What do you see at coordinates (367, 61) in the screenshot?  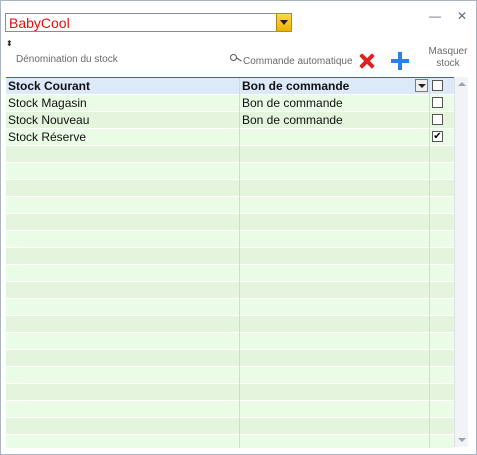 I see `delete-button` at bounding box center [367, 61].